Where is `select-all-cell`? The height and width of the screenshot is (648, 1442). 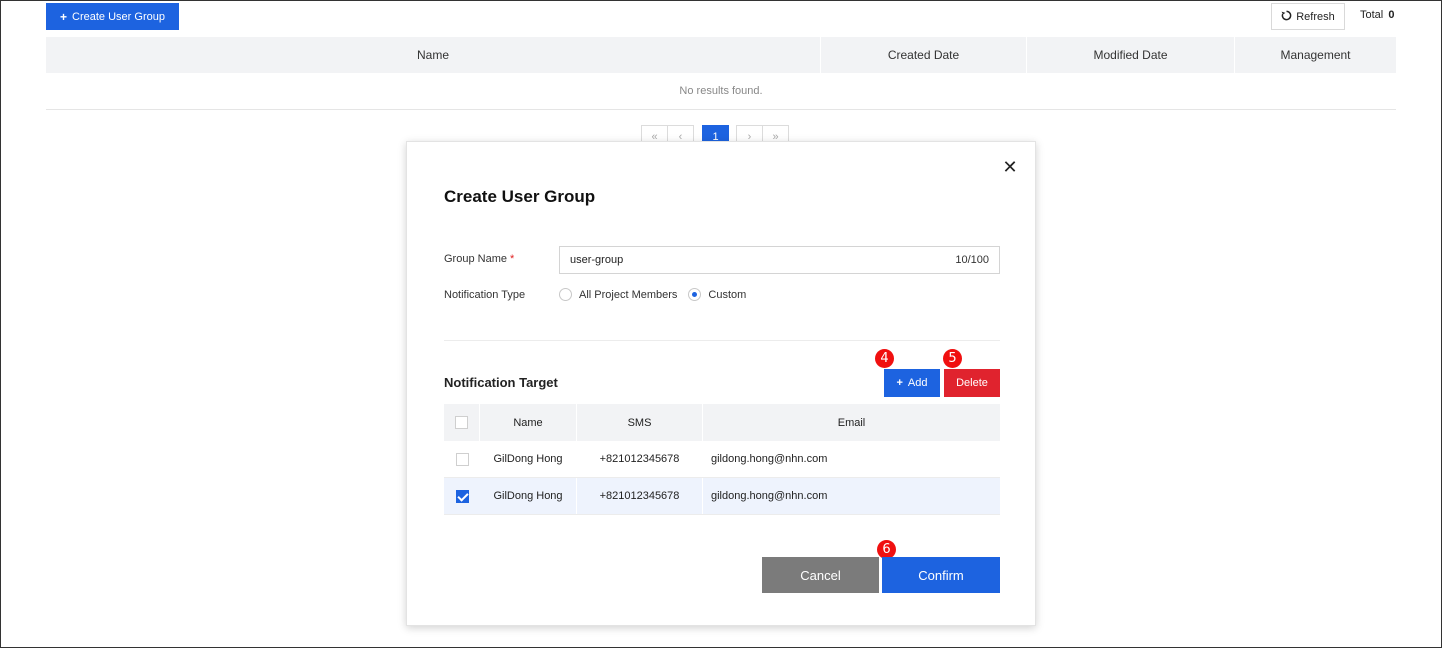
select-all-cell is located at coordinates (462, 422).